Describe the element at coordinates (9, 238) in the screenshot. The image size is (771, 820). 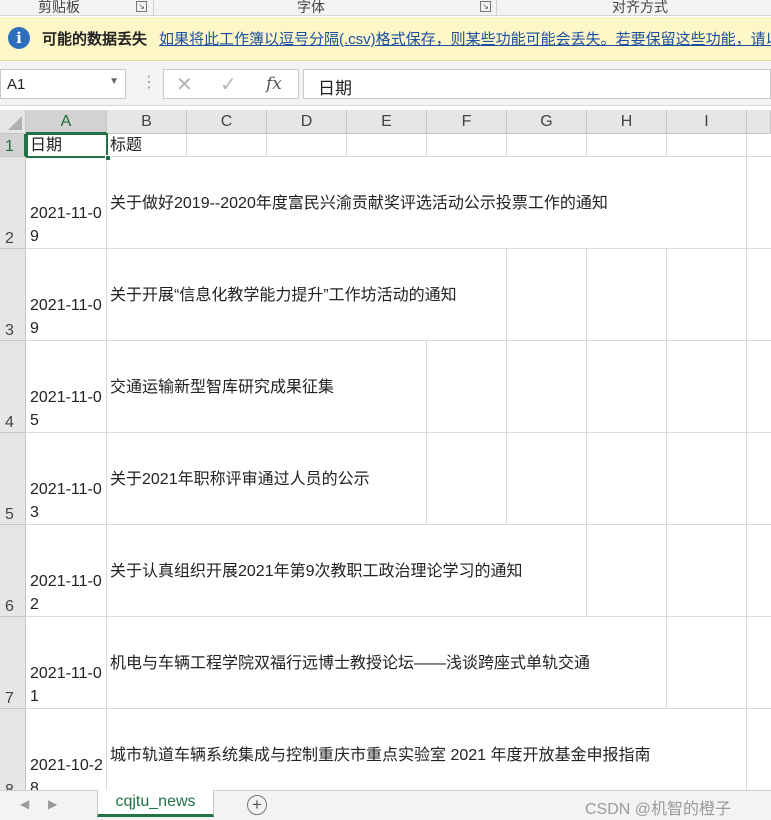
I see `row-number: 2` at that location.